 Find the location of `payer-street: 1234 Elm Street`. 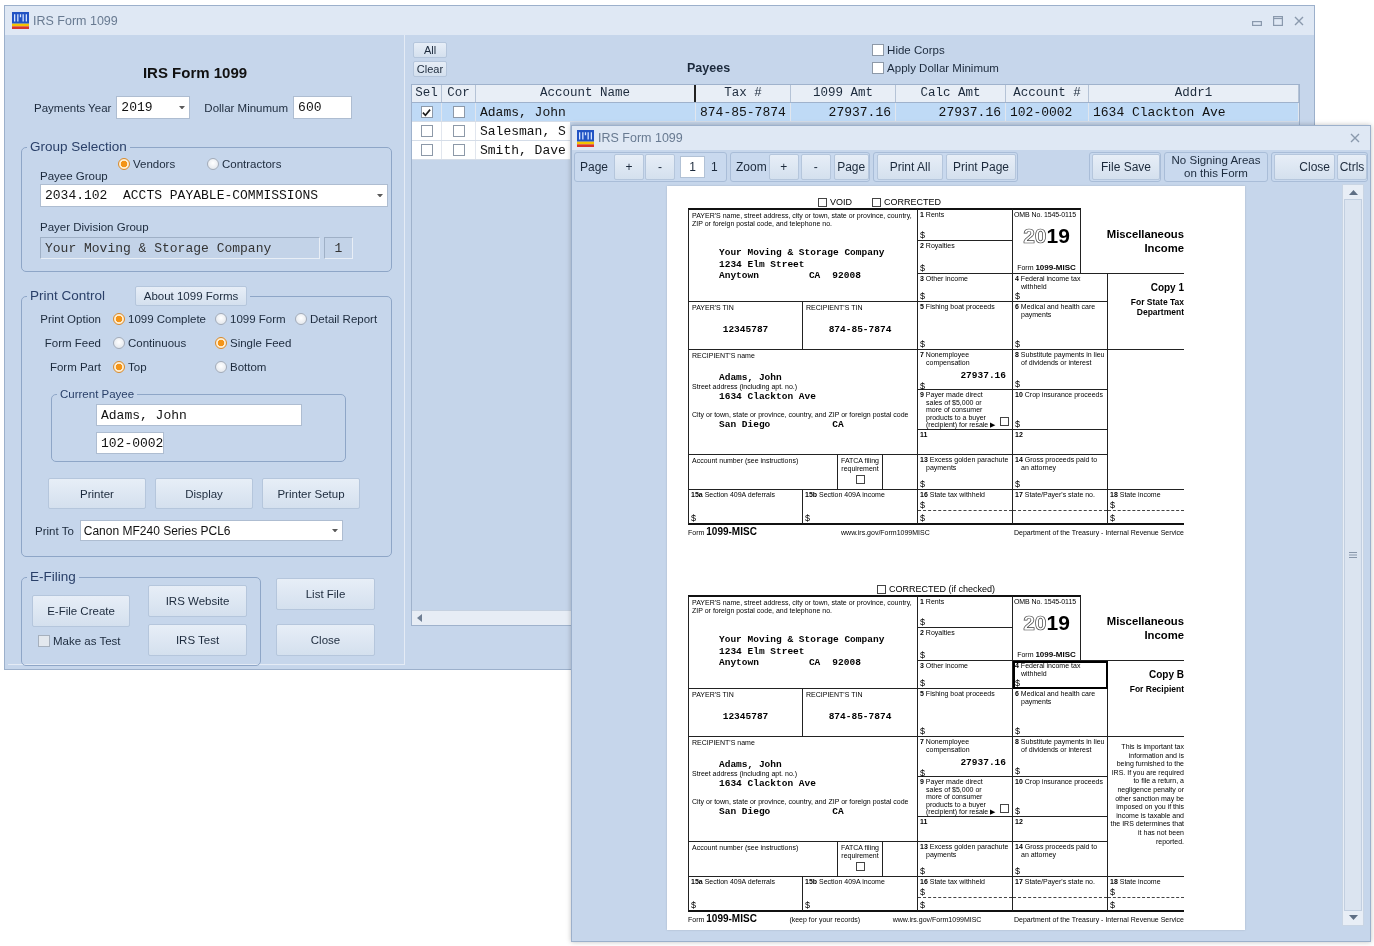

payer-street: 1234 Elm Street is located at coordinates (762, 264).